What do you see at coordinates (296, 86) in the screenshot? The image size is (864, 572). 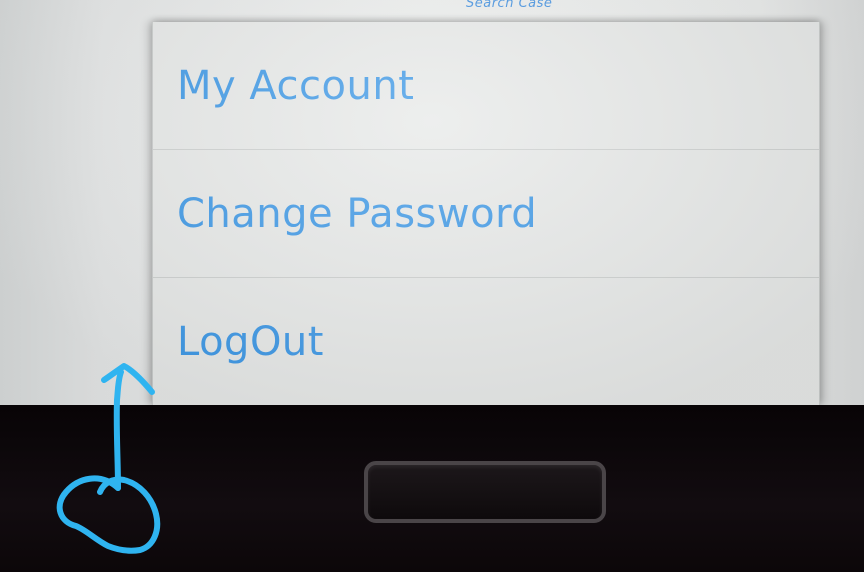 I see `menu-item-label: My Account` at bounding box center [296, 86].